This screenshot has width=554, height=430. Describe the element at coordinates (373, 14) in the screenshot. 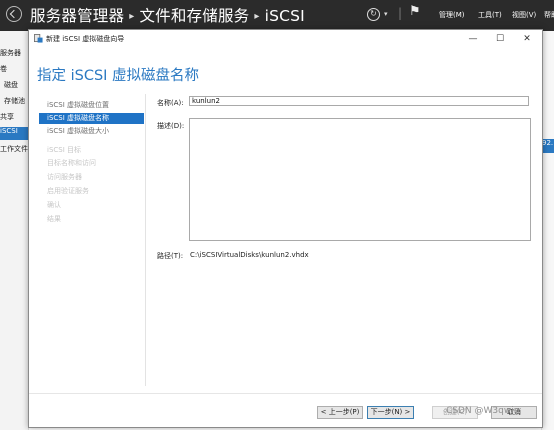

I see `refresh-icon: ↻` at that location.